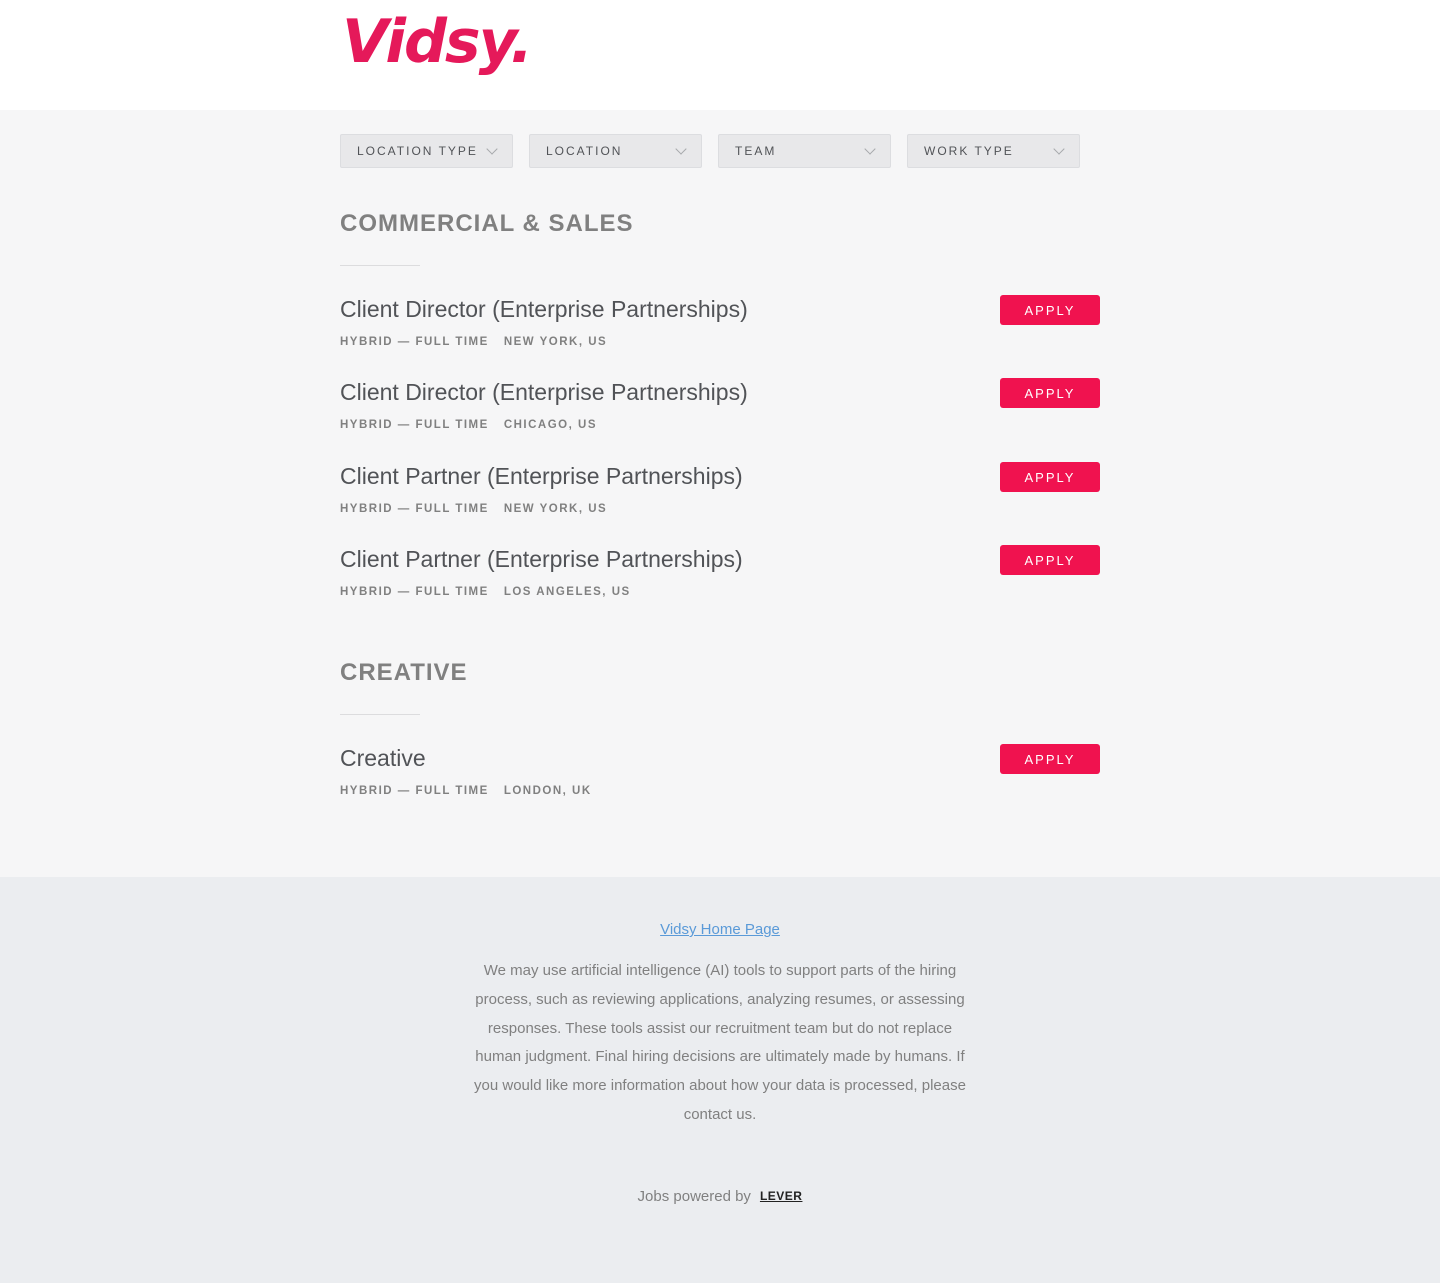  Describe the element at coordinates (584, 151) in the screenshot. I see `filter-label: LOCATION` at that location.